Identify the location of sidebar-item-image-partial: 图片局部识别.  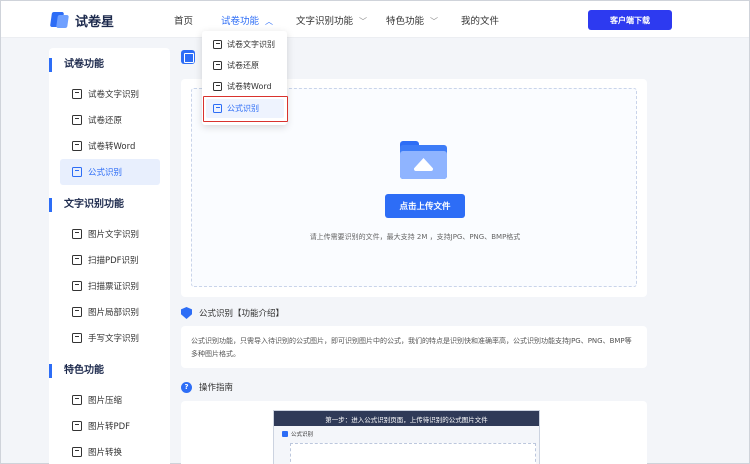
(110, 312).